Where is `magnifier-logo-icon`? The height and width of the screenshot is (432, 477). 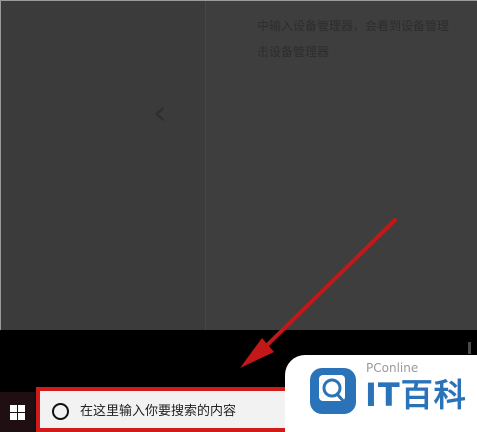 magnifier-logo-icon is located at coordinates (333, 391).